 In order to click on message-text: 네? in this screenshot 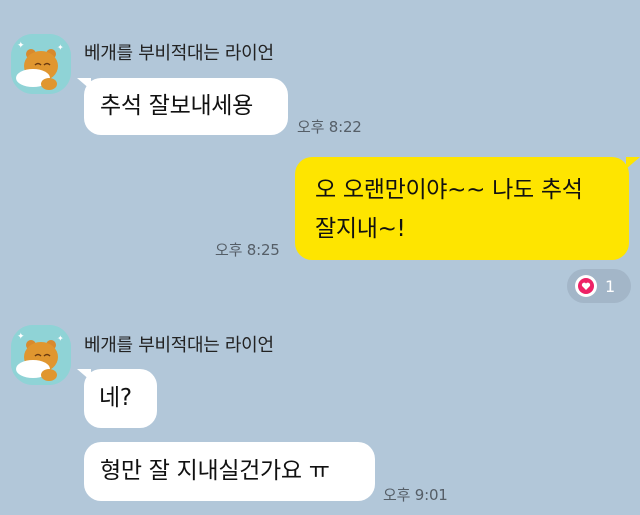, I will do `click(115, 398)`.